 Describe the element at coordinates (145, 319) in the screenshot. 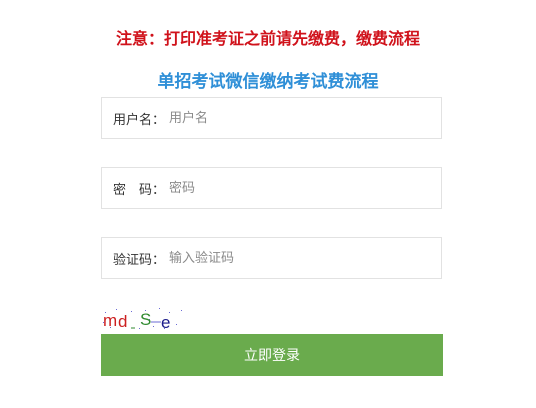

I see `captcha-char: S` at that location.